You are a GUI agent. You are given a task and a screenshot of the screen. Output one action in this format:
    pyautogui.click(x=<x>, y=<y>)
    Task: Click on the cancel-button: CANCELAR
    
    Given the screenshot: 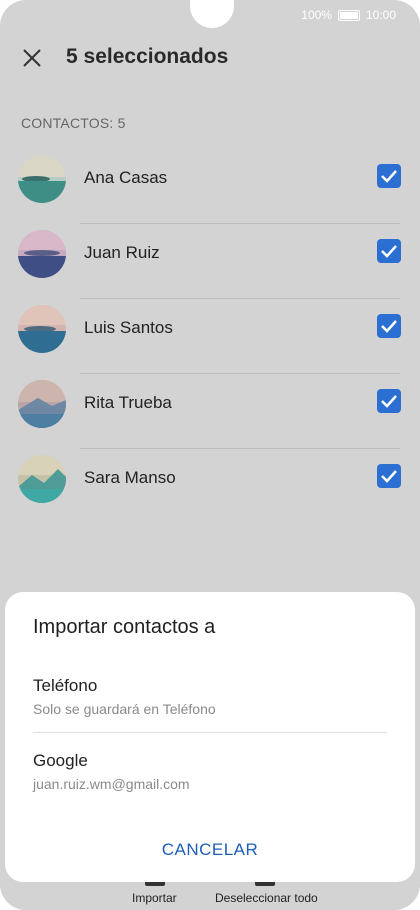 What is the action you would take?
    pyautogui.click(x=210, y=850)
    